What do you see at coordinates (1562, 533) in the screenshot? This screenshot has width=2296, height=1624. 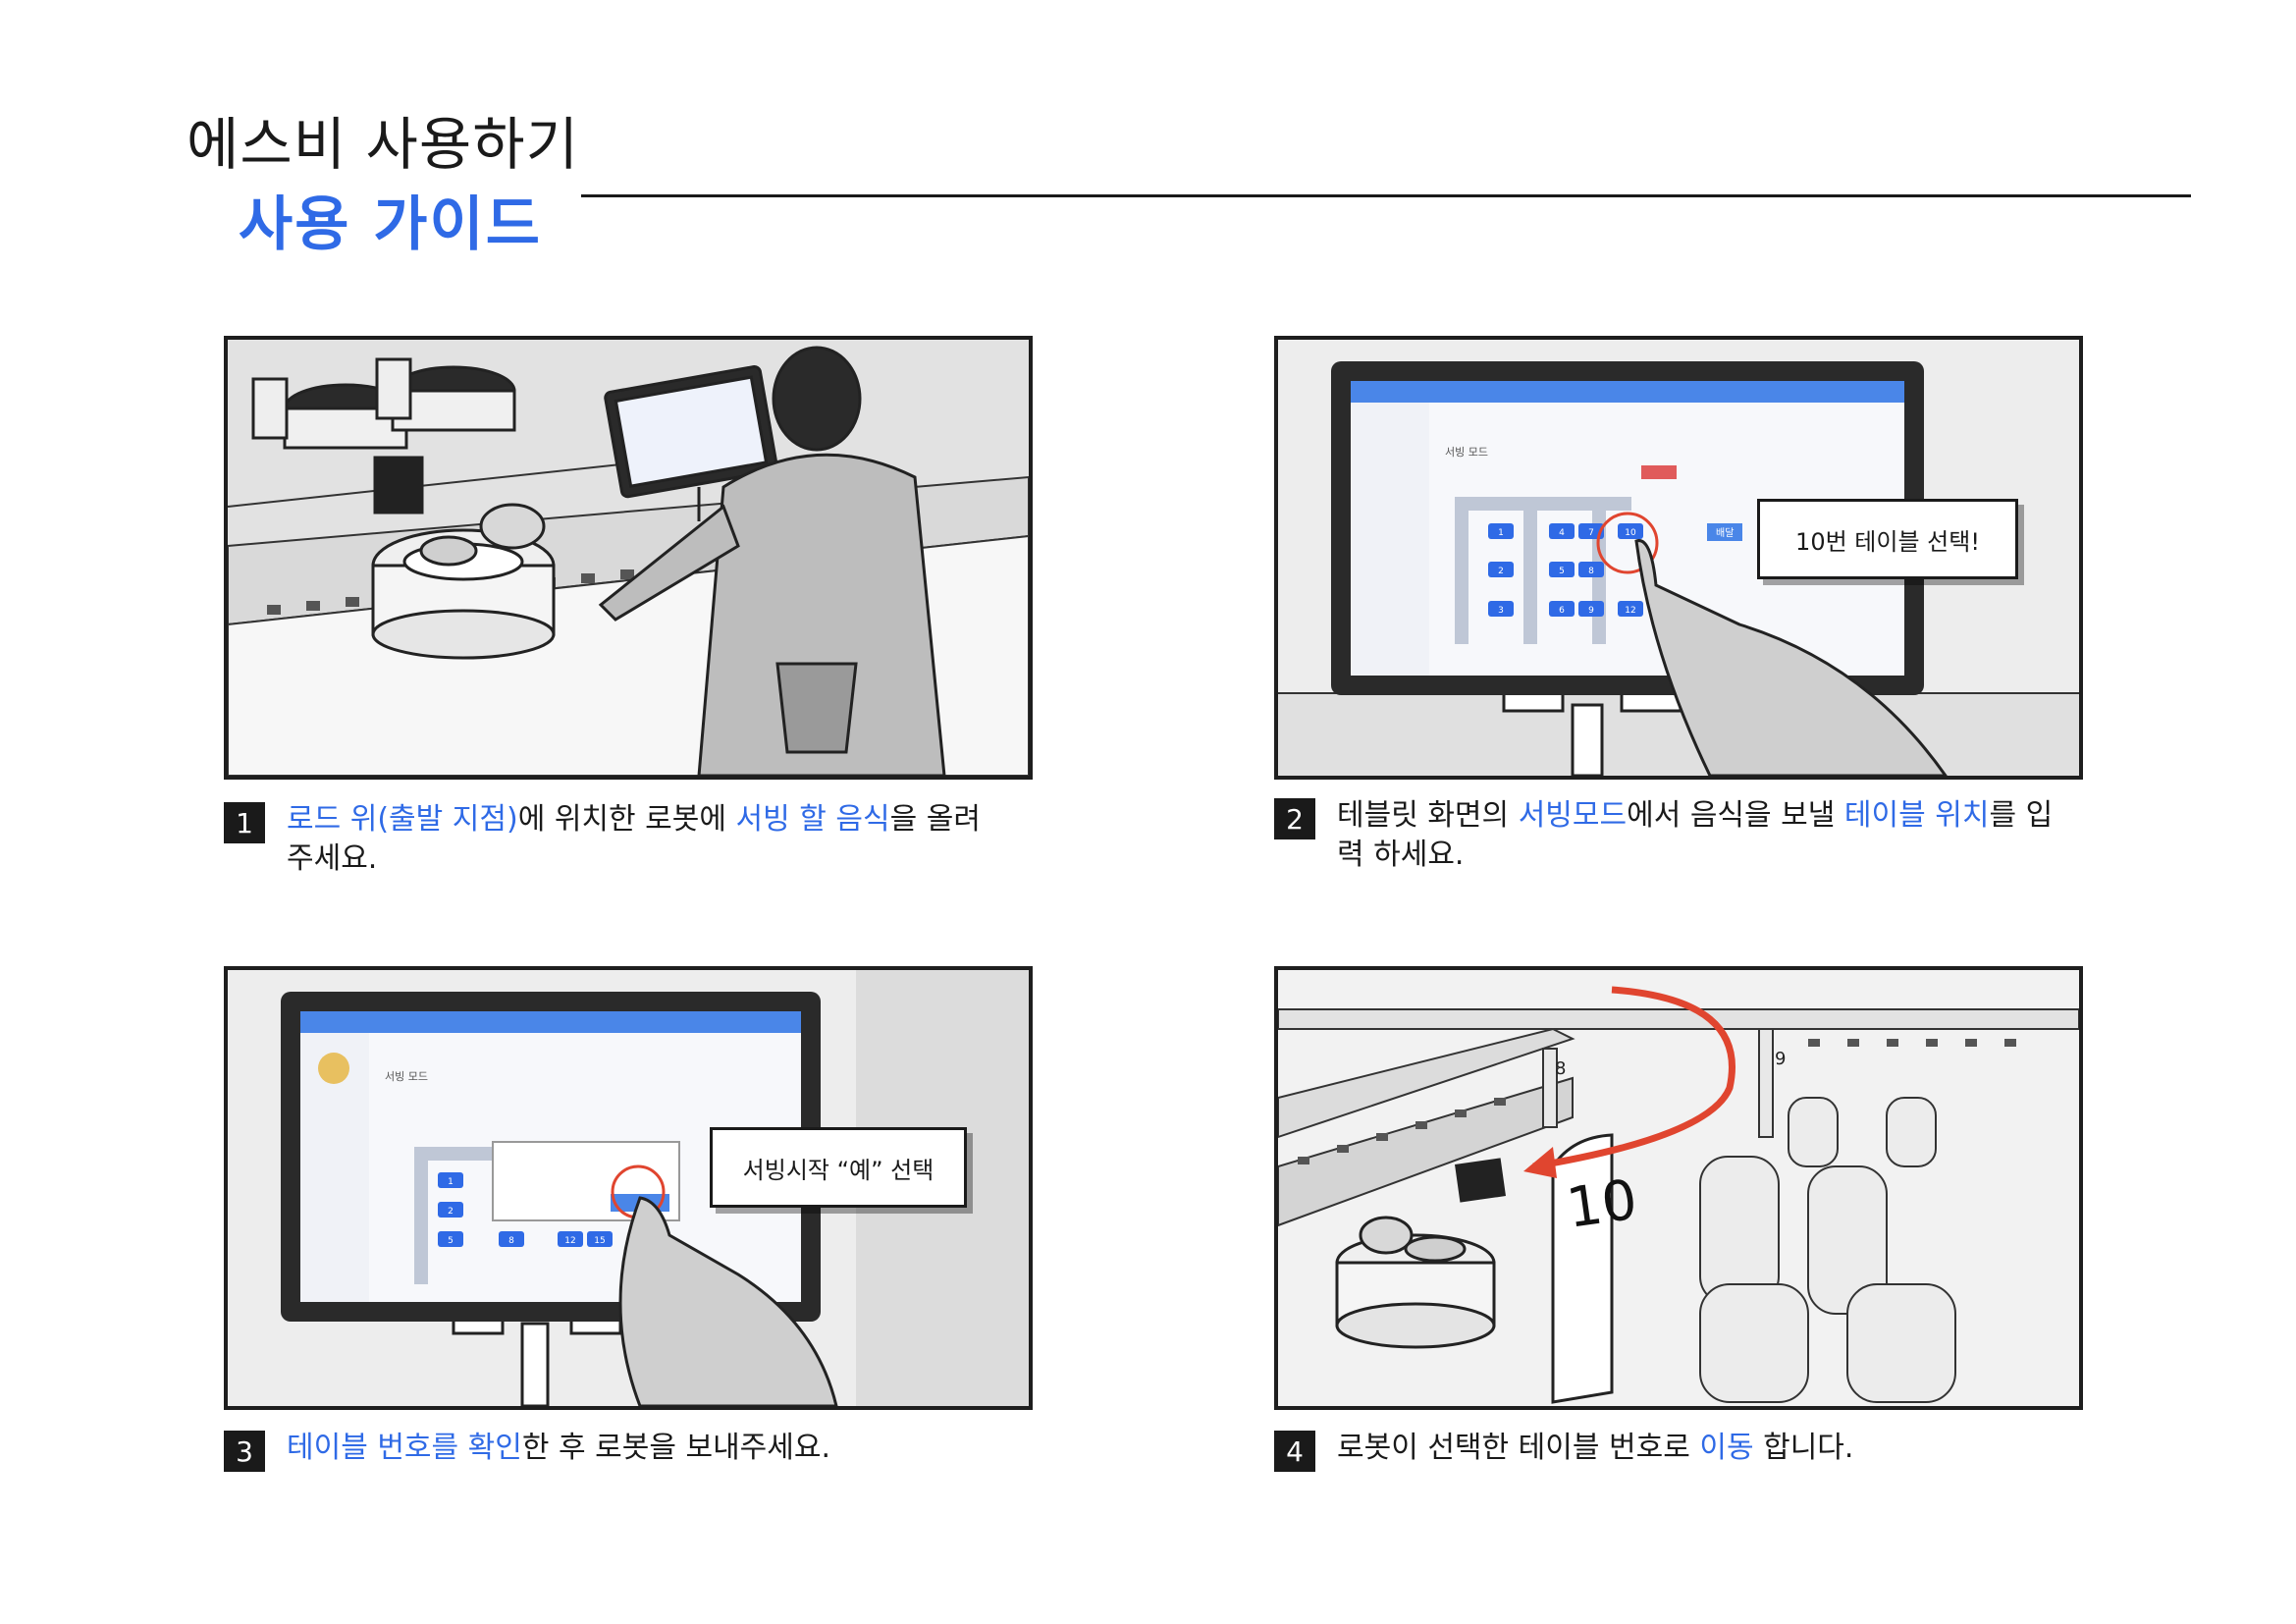 I see `table-button-label: 4` at bounding box center [1562, 533].